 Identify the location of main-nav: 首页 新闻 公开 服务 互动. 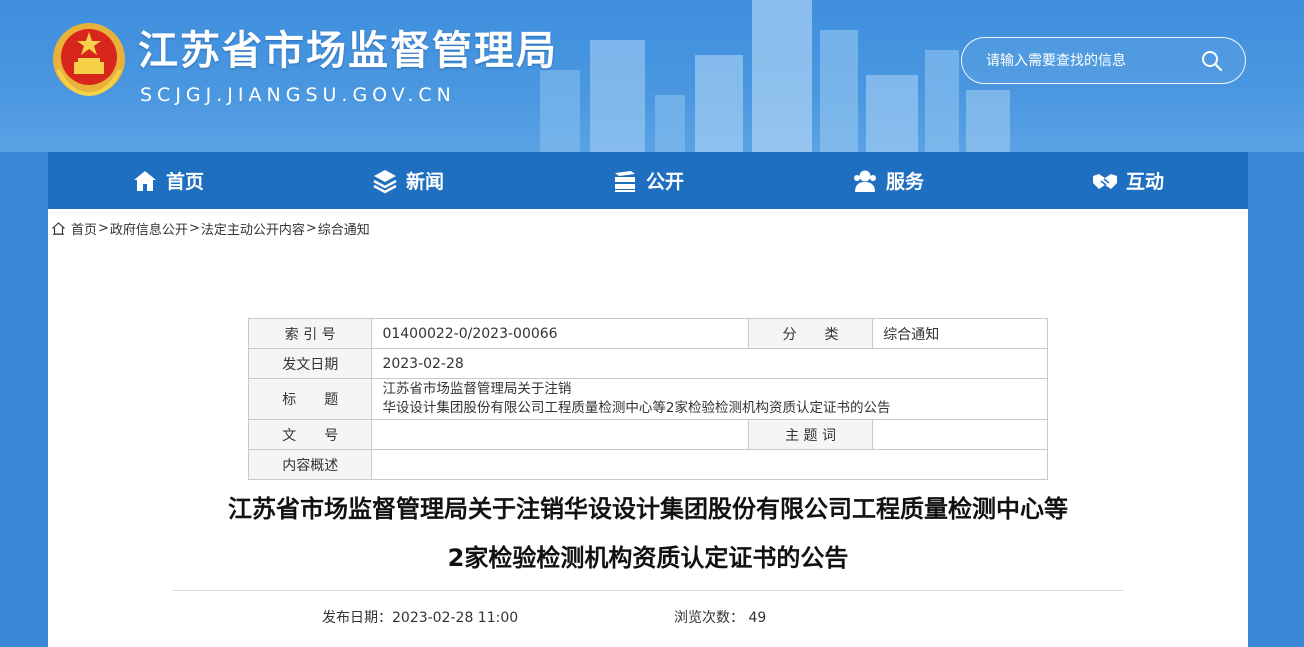
(648, 180).